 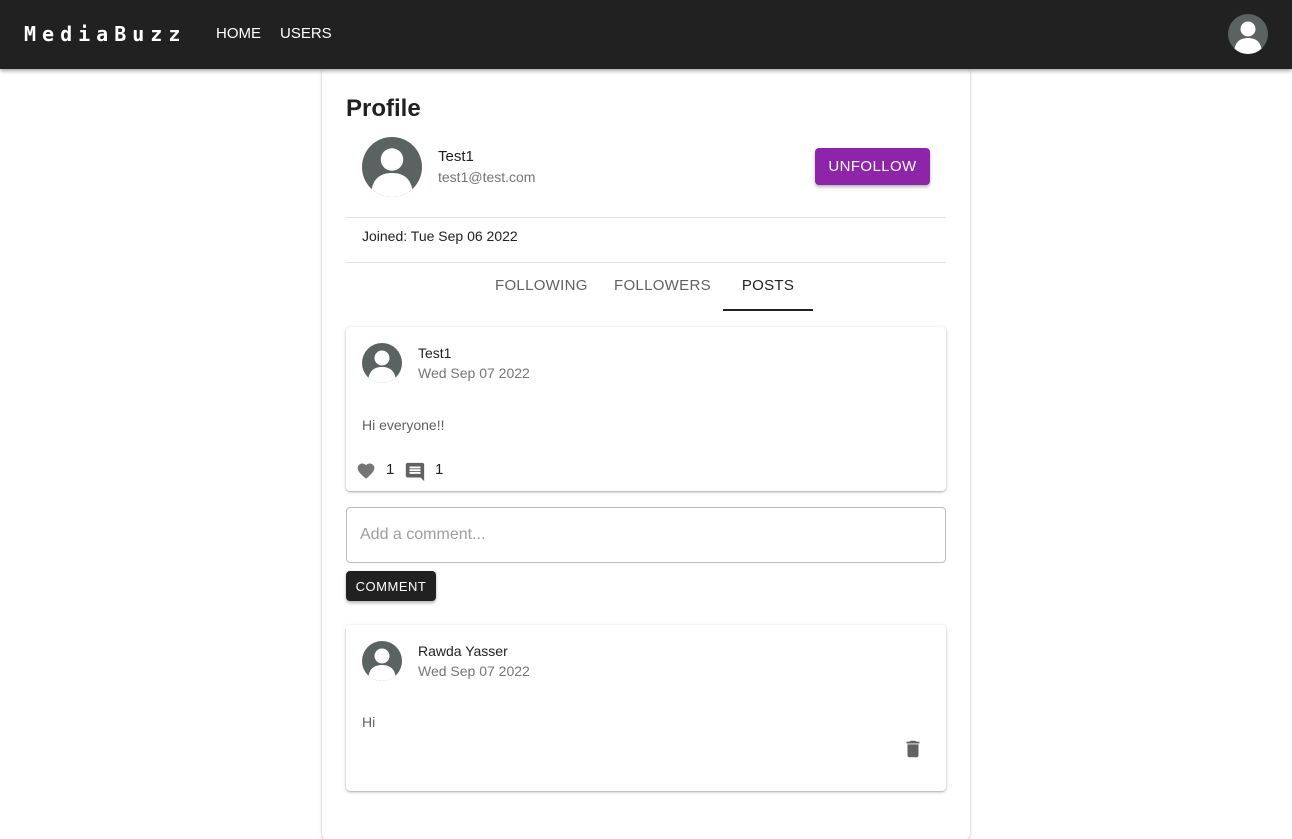 I want to click on heart-icon, so click(x=366, y=471).